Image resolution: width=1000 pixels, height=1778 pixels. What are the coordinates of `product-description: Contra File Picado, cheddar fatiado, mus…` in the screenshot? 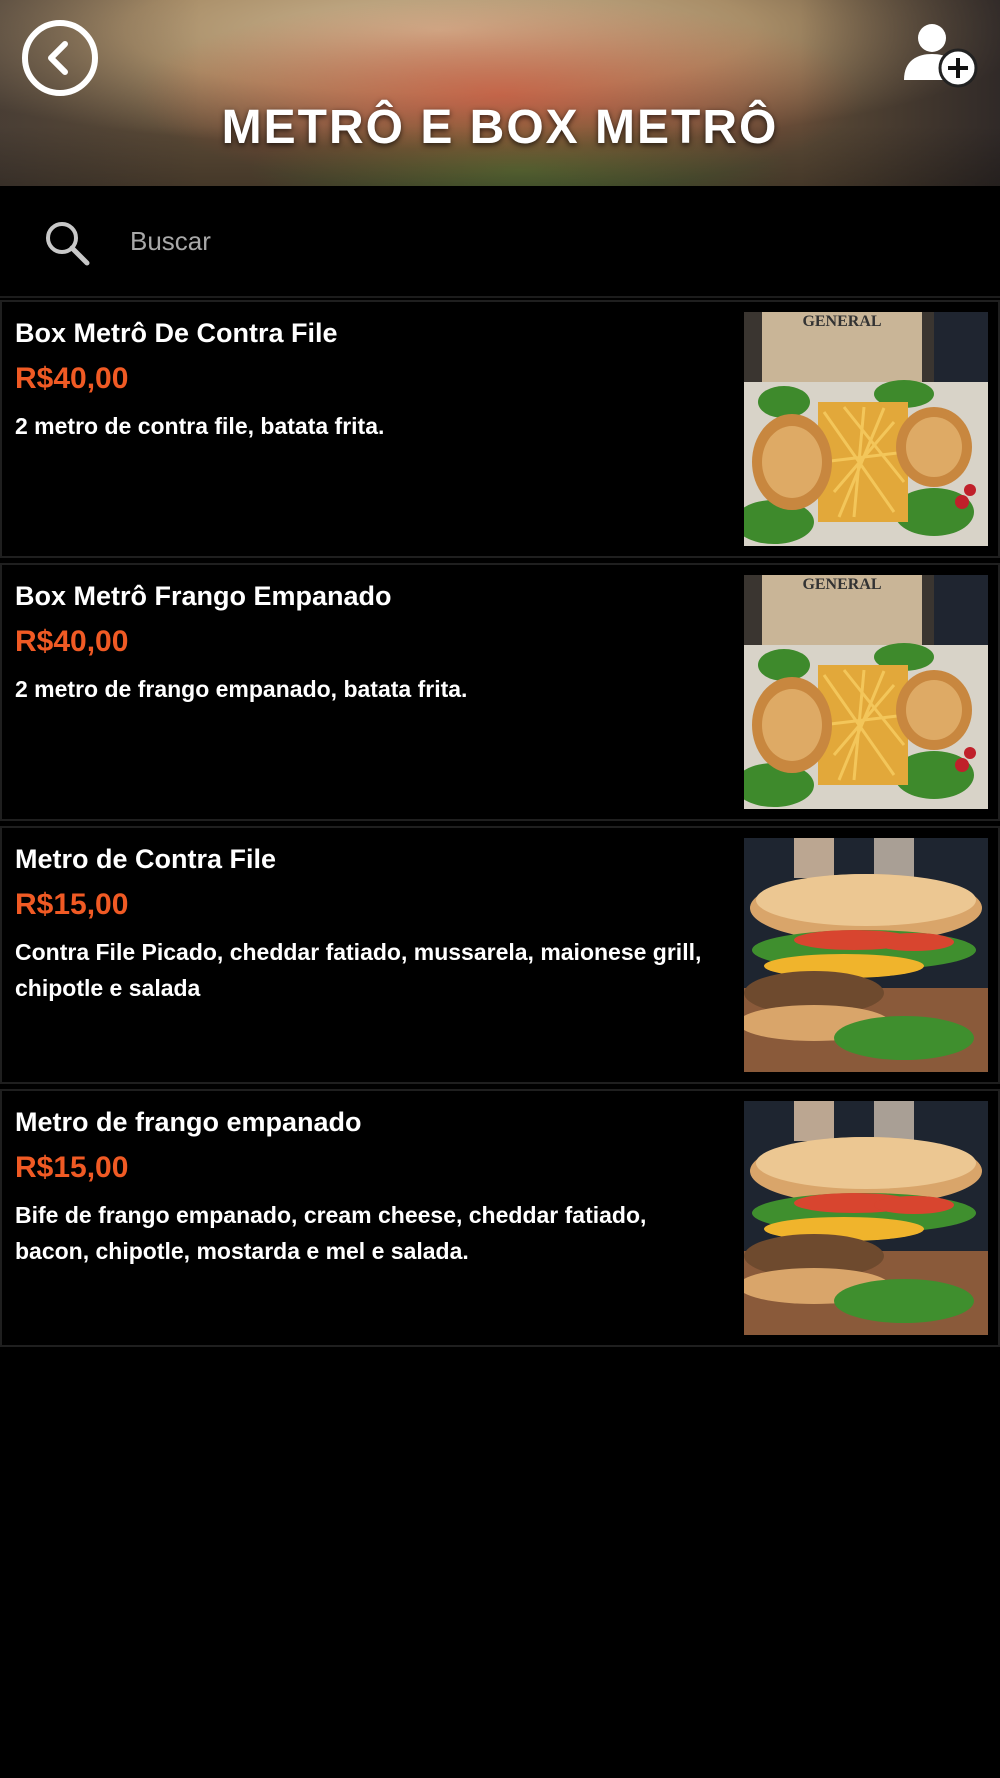 It's located at (358, 970).